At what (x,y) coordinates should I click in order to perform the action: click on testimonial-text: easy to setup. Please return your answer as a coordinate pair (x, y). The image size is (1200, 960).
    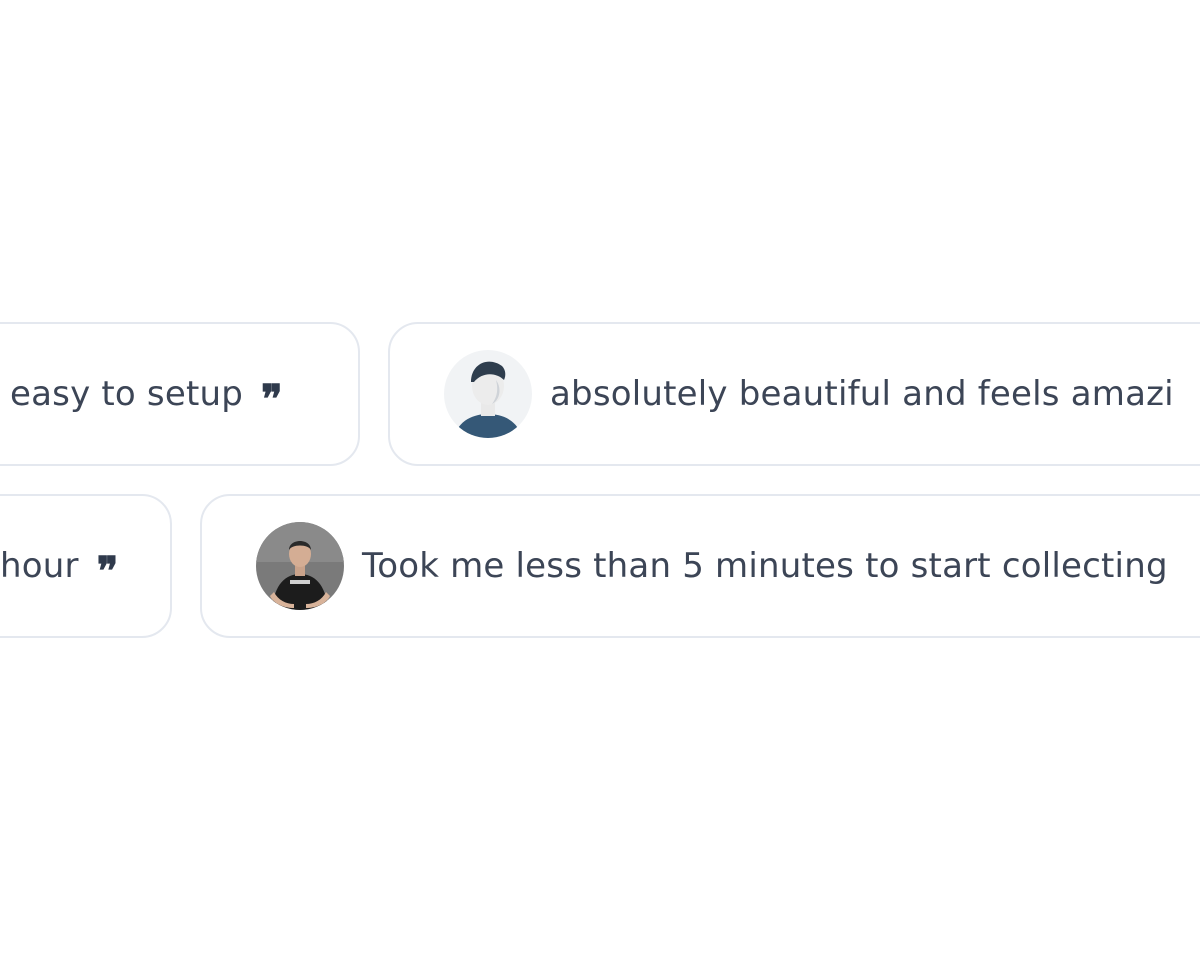
    Looking at the image, I should click on (127, 394).